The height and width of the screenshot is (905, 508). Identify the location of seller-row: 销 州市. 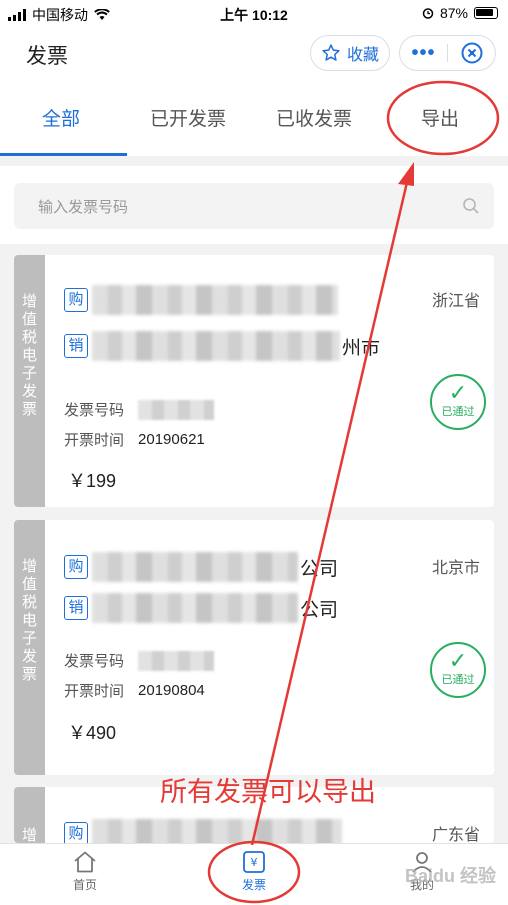
(222, 346).